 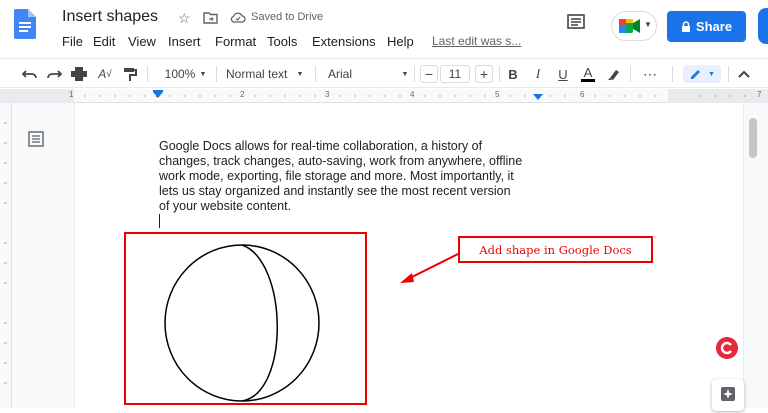 I want to click on meet-icon, so click(x=629, y=26).